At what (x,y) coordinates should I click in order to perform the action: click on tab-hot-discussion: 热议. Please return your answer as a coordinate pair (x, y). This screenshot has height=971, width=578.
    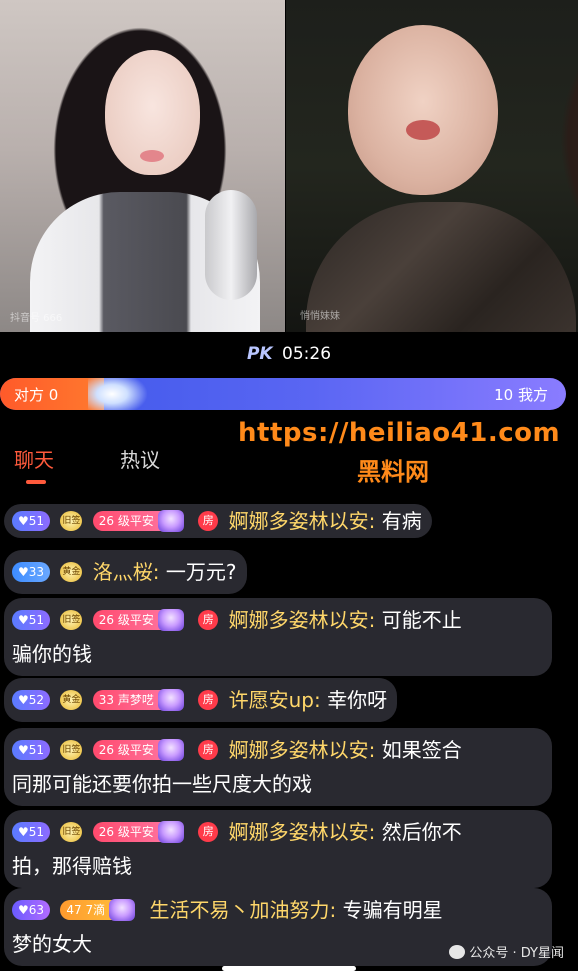
    Looking at the image, I should click on (140, 458).